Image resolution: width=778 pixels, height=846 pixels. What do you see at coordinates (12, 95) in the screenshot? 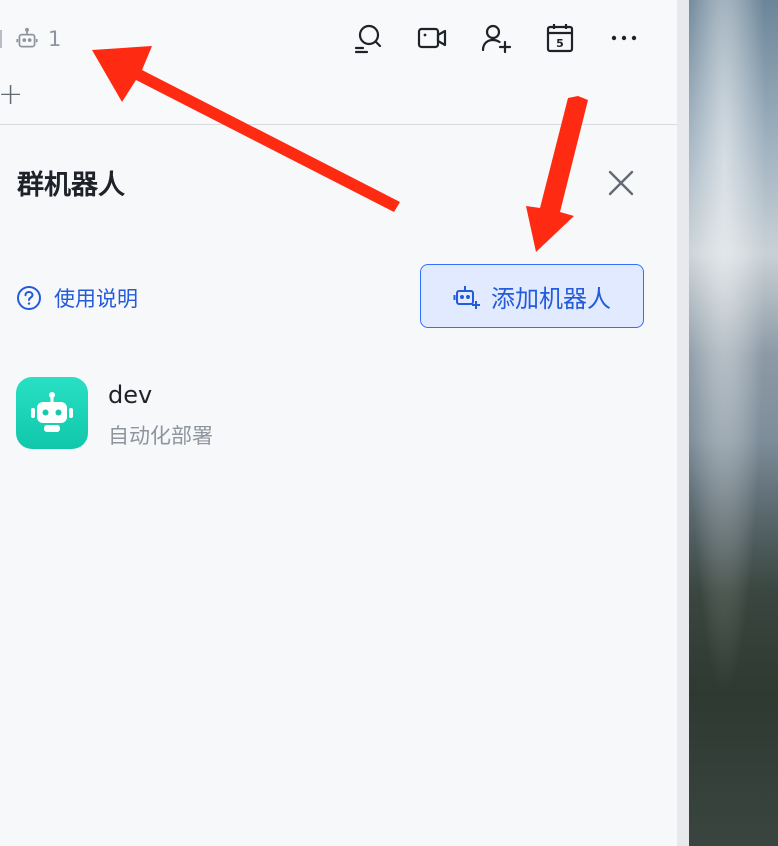
I see `add-tab-button: +` at bounding box center [12, 95].